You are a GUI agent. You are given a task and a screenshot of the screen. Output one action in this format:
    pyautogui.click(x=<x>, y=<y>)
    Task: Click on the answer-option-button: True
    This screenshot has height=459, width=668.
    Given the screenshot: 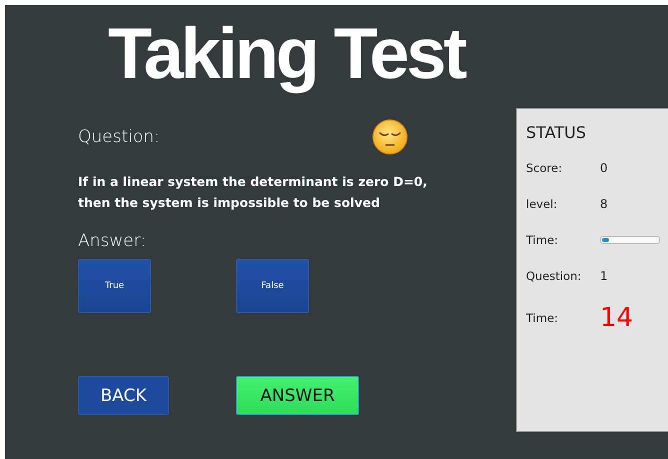 What is the action you would take?
    pyautogui.click(x=114, y=286)
    